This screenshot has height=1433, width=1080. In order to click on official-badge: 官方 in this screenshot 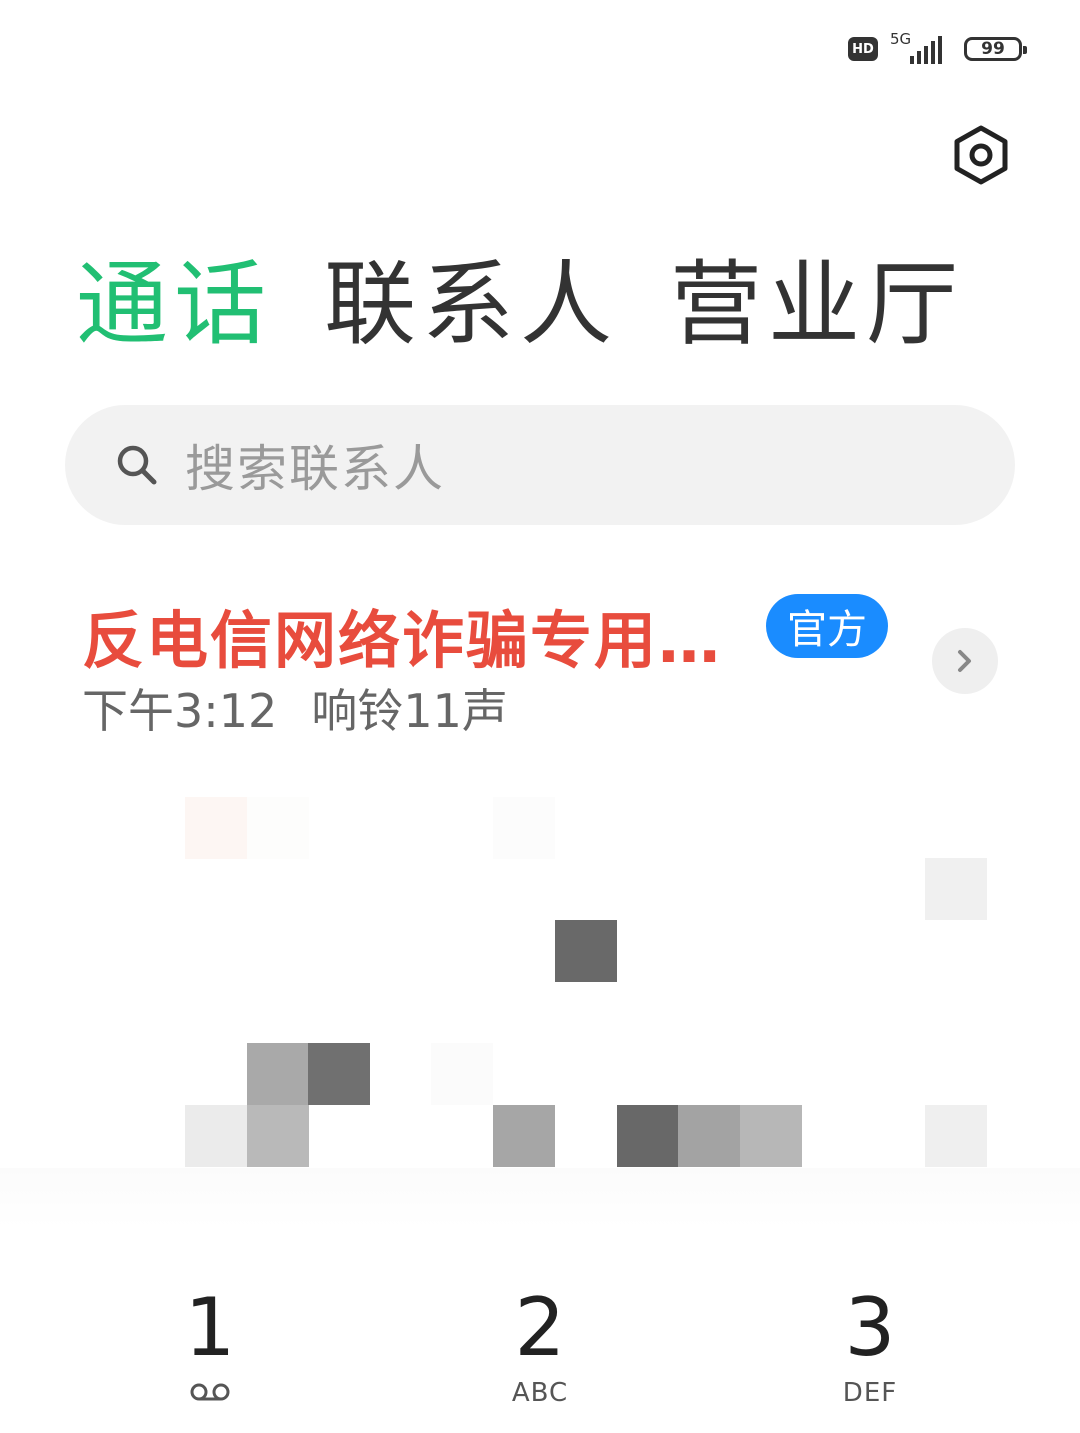, I will do `click(827, 626)`.